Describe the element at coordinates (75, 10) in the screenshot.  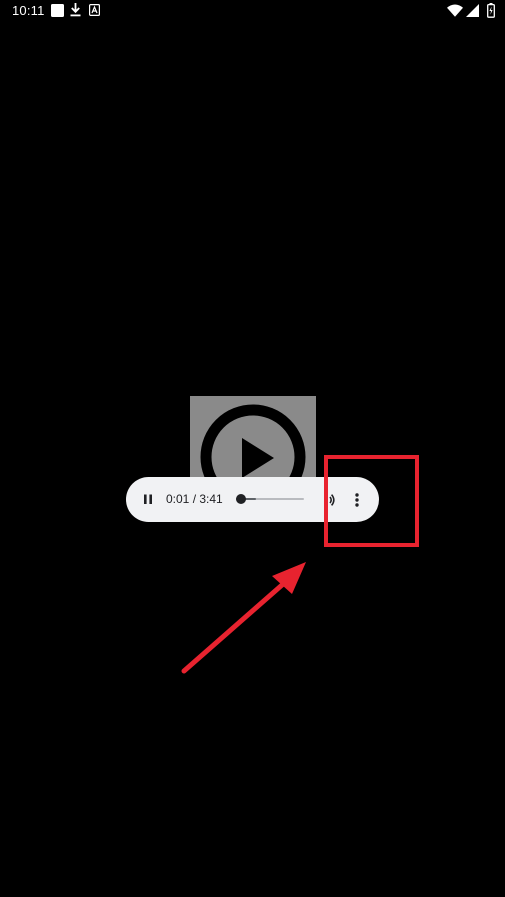
I see `download-icon` at that location.